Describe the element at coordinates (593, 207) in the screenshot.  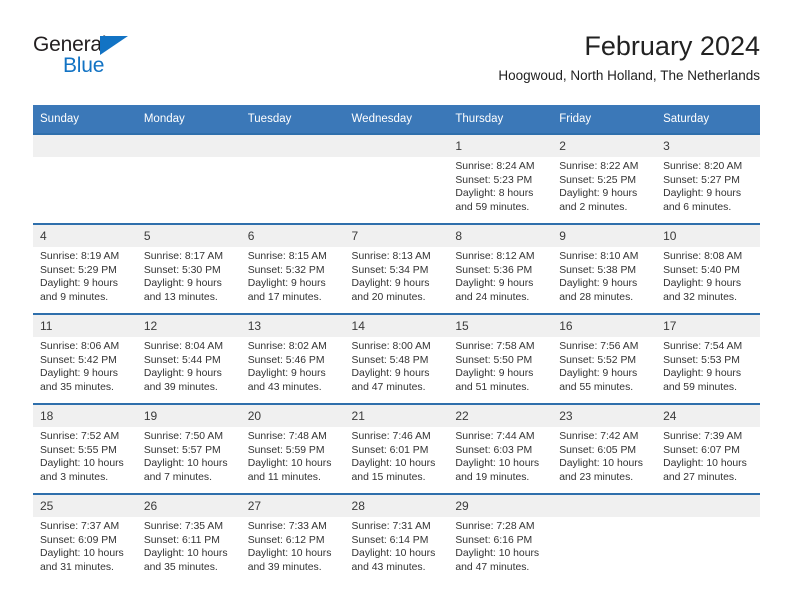
I see `day-detail-line: and 2 minutes.` at that location.